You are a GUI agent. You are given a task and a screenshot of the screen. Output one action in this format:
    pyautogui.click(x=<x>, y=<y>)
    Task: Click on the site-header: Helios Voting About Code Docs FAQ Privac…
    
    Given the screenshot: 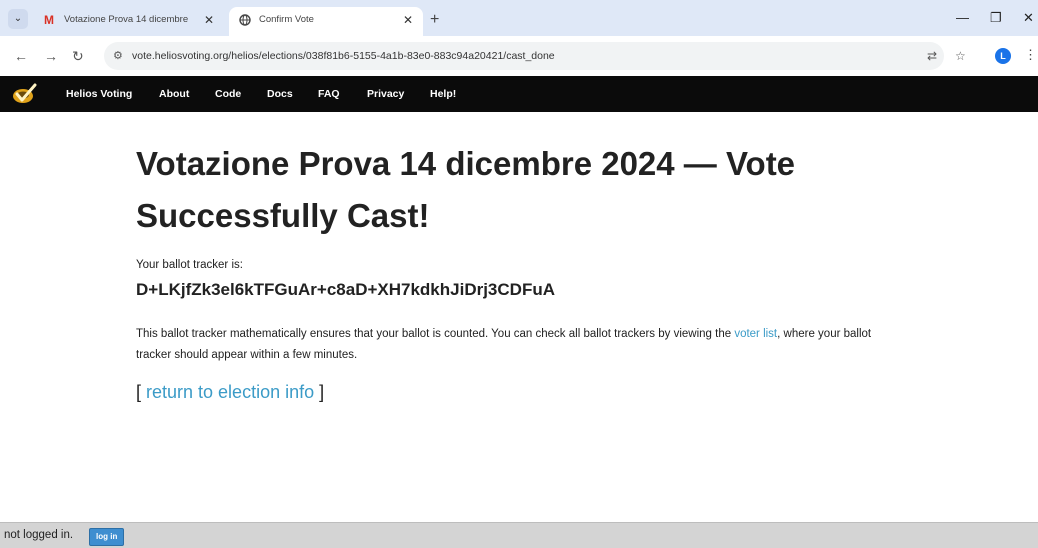 What is the action you would take?
    pyautogui.click(x=519, y=94)
    